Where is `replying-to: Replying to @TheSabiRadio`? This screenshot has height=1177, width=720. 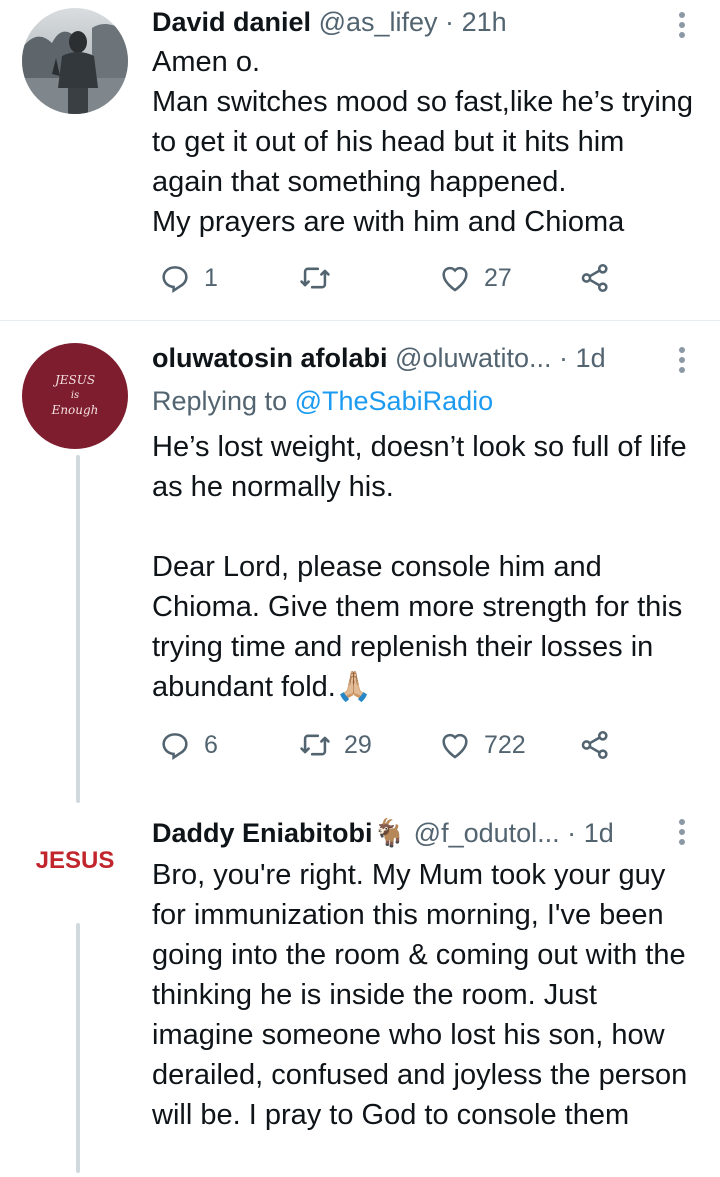 replying-to: Replying to @TheSabiRadio is located at coordinates (322, 401).